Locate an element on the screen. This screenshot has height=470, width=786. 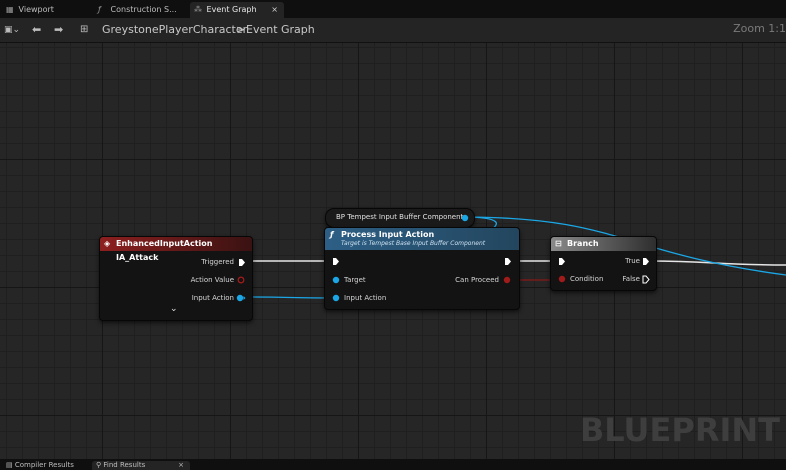
tab-event-graph: ⁂ Event Graph × is located at coordinates (237, 10).